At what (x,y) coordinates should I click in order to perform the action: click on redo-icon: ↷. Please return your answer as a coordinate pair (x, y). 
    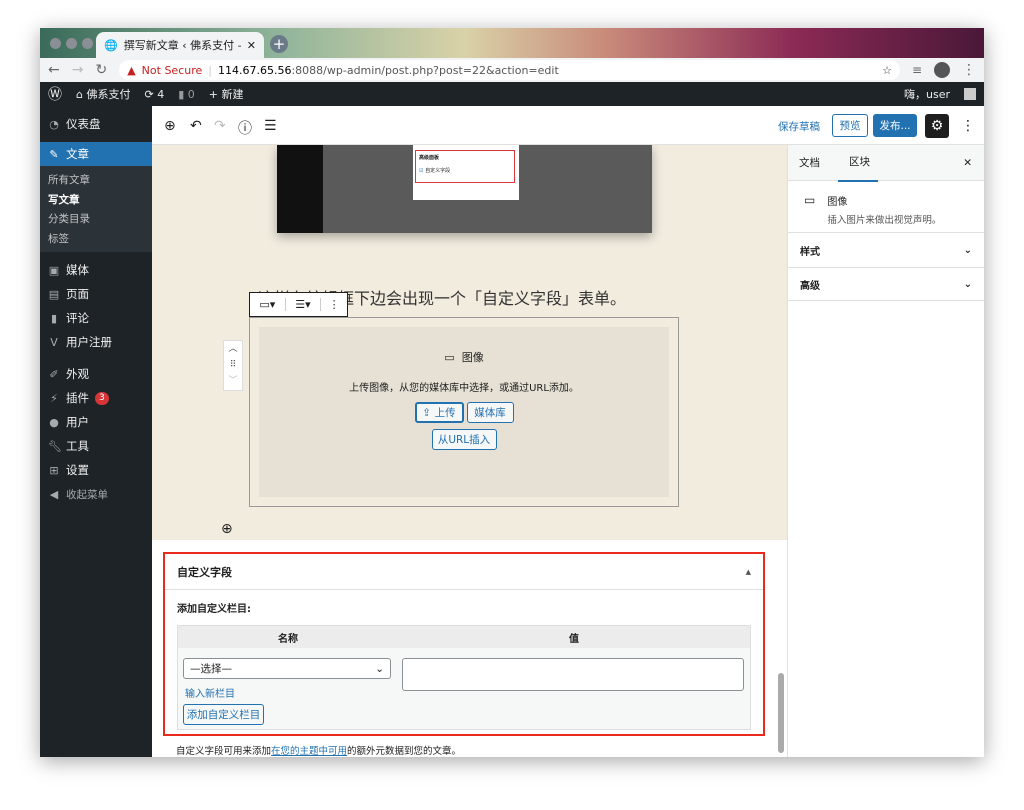
    Looking at the image, I should click on (220, 126).